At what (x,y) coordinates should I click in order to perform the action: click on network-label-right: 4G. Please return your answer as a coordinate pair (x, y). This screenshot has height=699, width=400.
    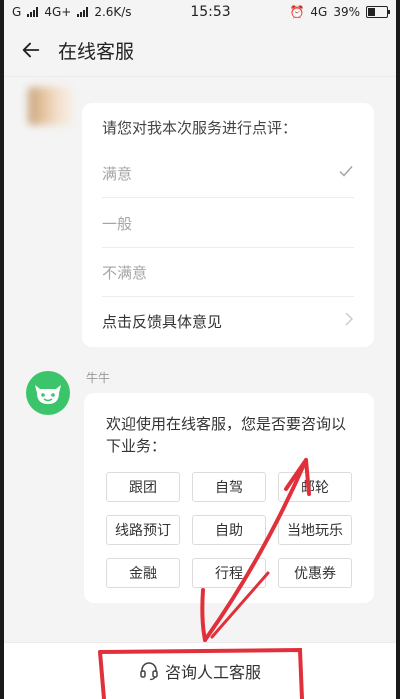
    Looking at the image, I should click on (319, 12).